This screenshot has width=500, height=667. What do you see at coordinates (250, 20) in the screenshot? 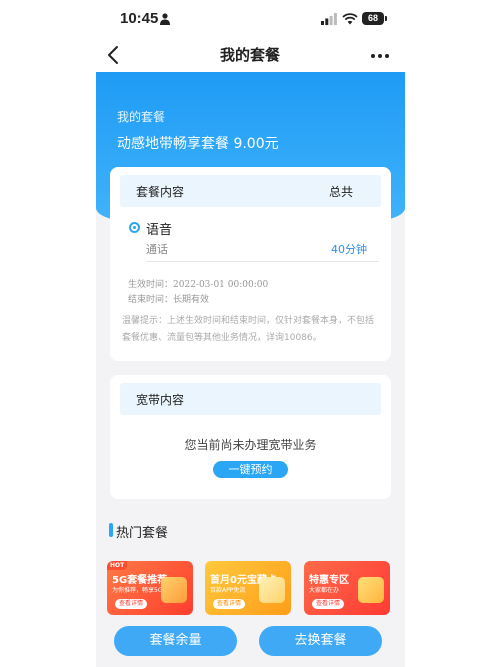
I see `status-bar: 10:45 68` at bounding box center [250, 20].